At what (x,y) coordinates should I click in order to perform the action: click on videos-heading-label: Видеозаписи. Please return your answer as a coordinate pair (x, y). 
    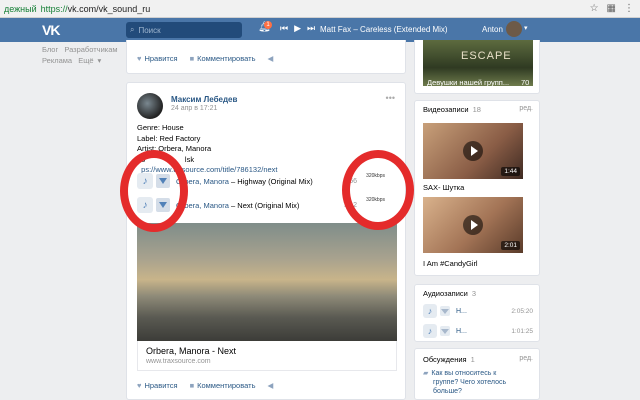
    Looking at the image, I should click on (446, 109).